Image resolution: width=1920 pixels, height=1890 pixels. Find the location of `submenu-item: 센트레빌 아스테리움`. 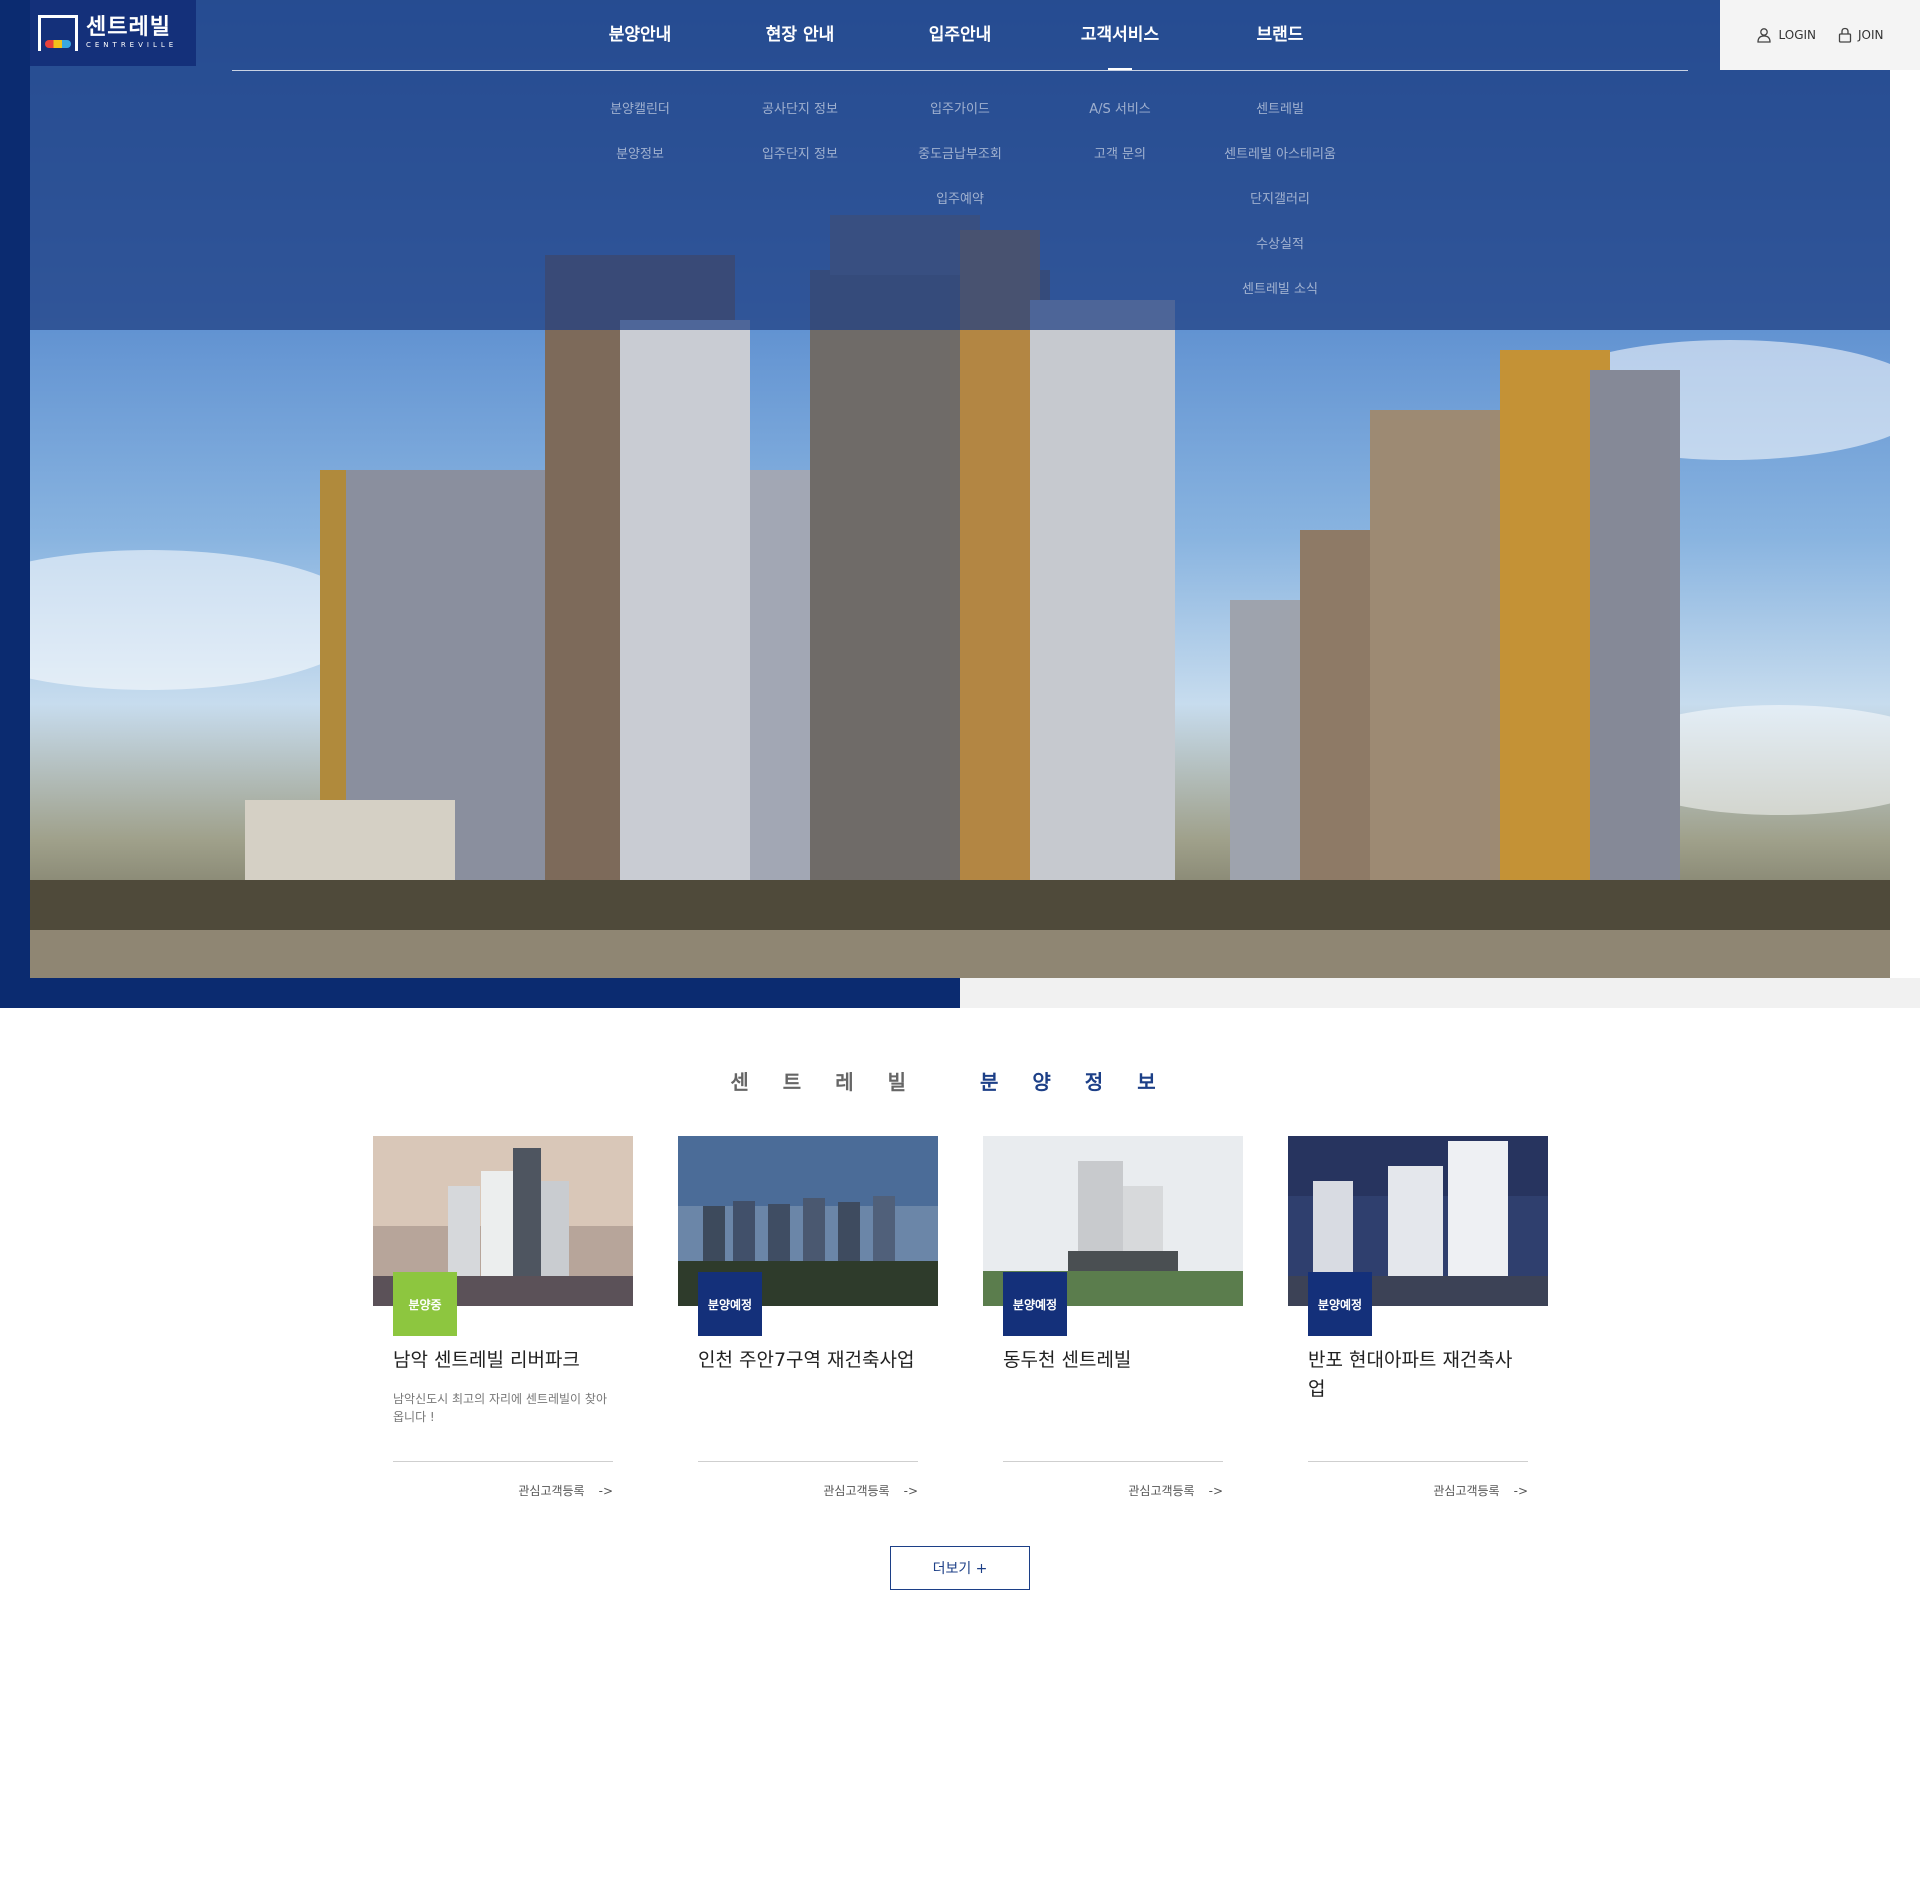

submenu-item: 센트레빌 아스테리움 is located at coordinates (1280, 163).